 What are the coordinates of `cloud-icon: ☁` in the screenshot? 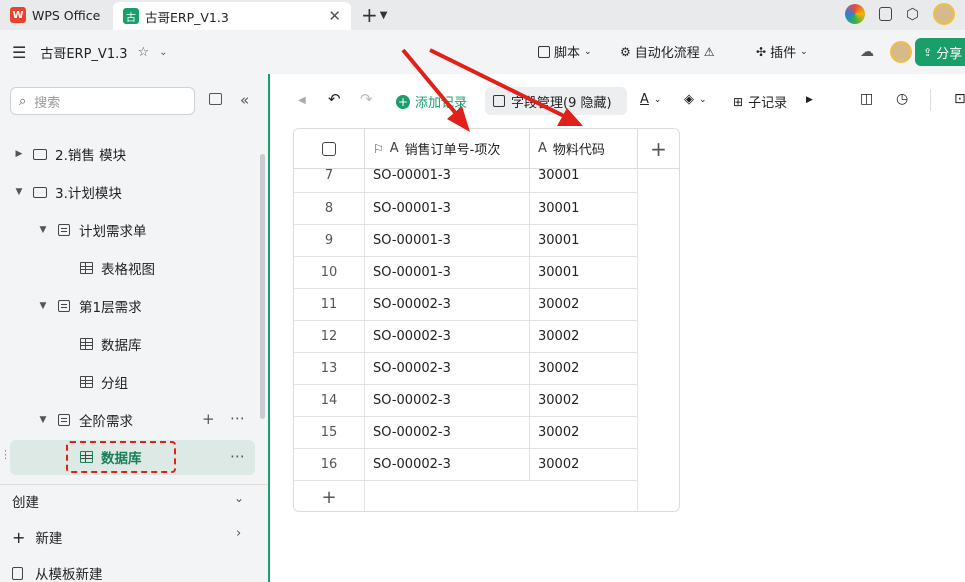 It's located at (867, 52).